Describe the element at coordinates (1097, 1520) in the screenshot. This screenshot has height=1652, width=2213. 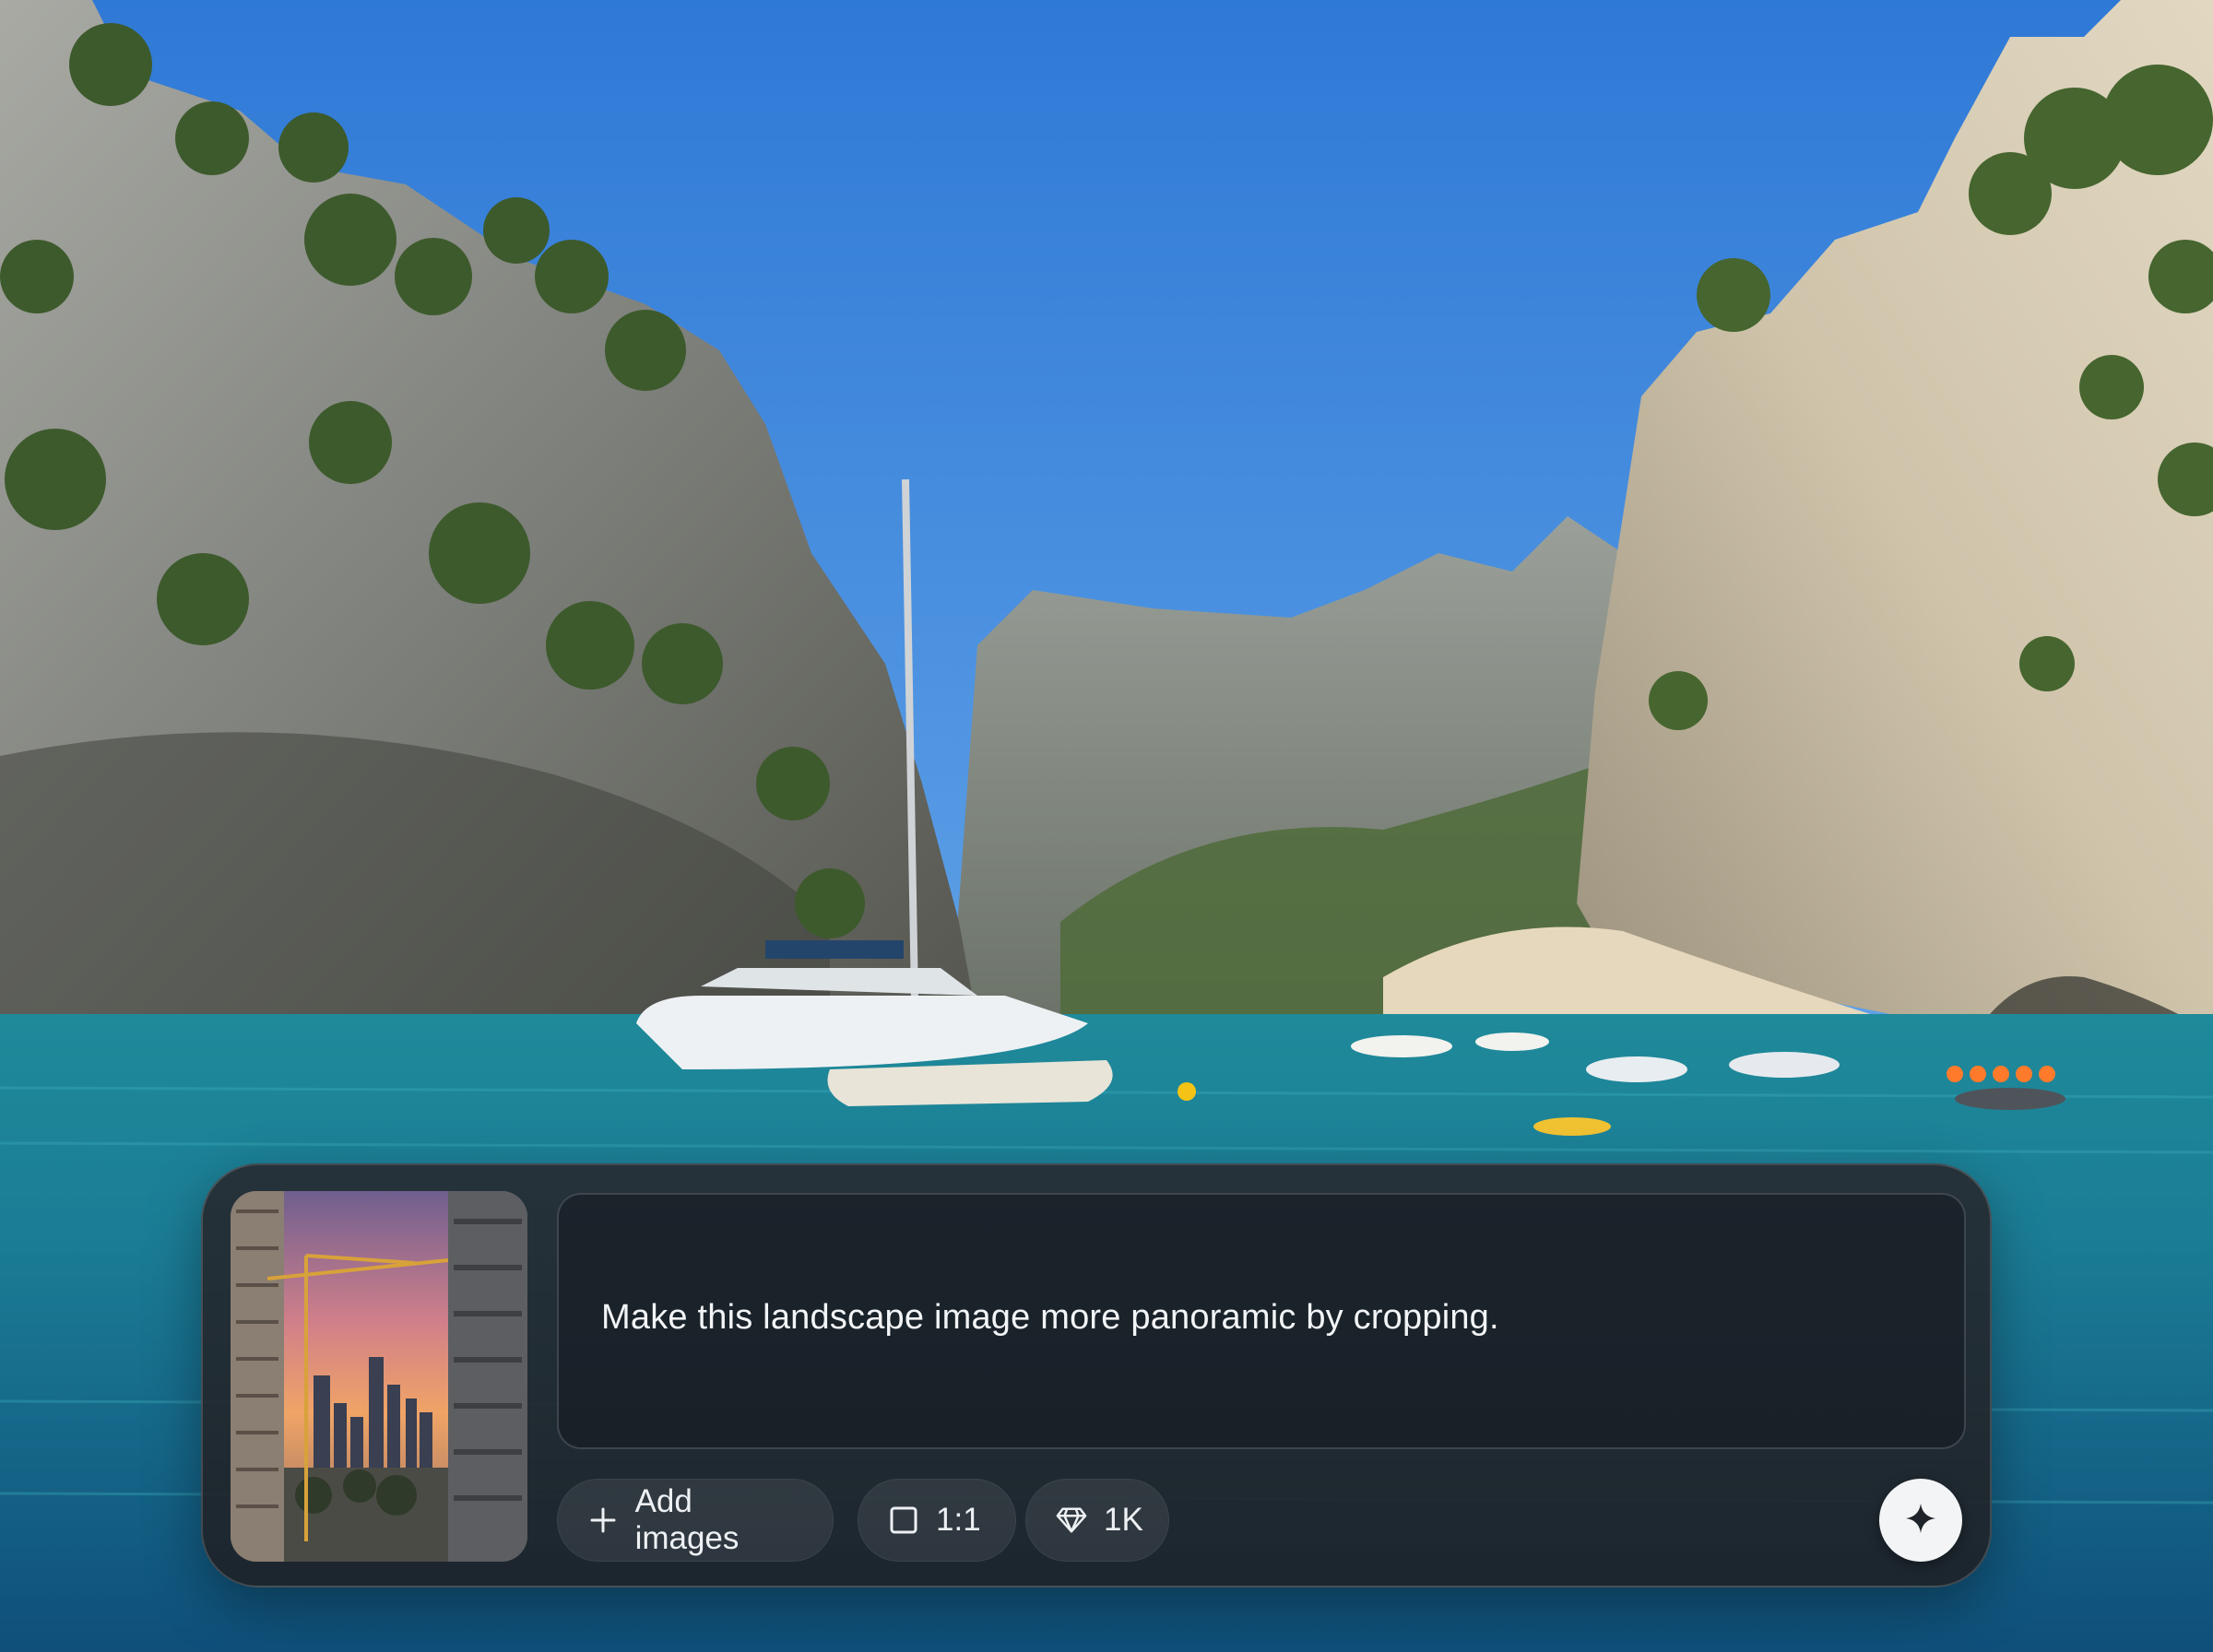
I see `resolution-button: 1K` at that location.